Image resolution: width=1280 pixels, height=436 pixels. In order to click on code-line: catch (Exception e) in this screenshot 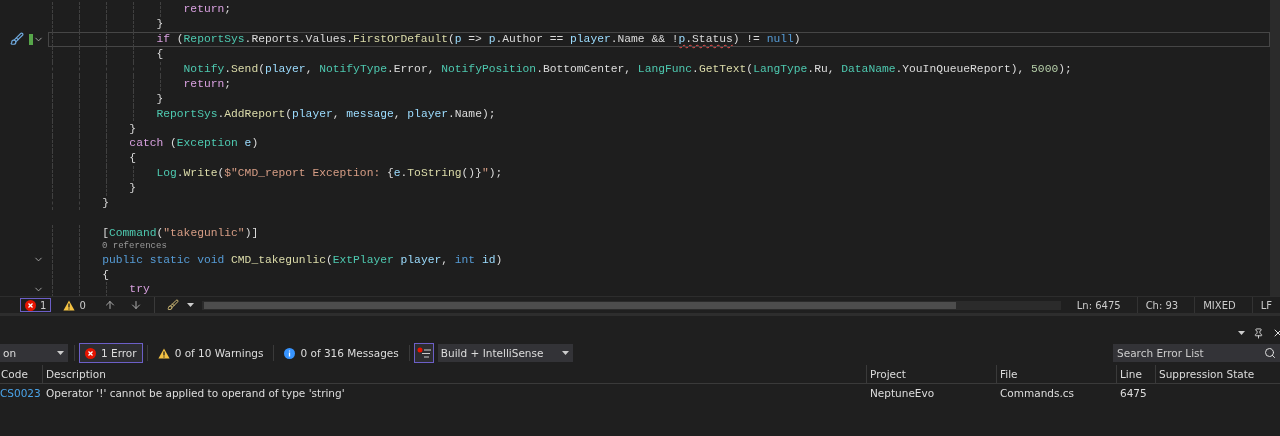, I will do `click(193, 143)`.